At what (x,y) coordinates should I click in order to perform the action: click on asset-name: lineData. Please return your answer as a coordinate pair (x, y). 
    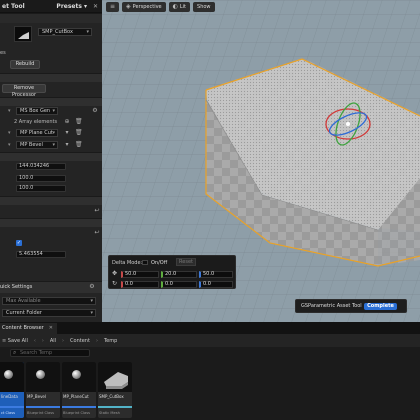
    Looking at the image, I should click on (9, 396).